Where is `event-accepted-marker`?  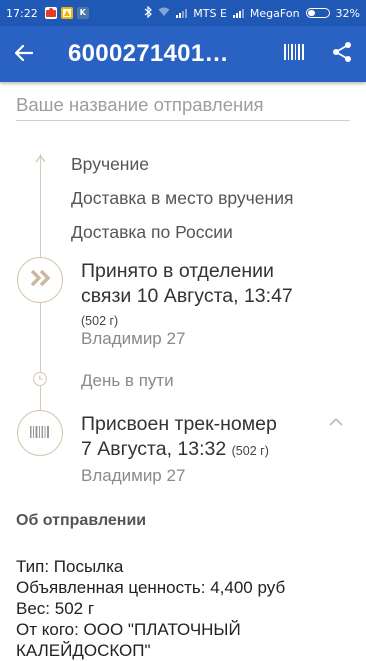 event-accepted-marker is located at coordinates (40, 280).